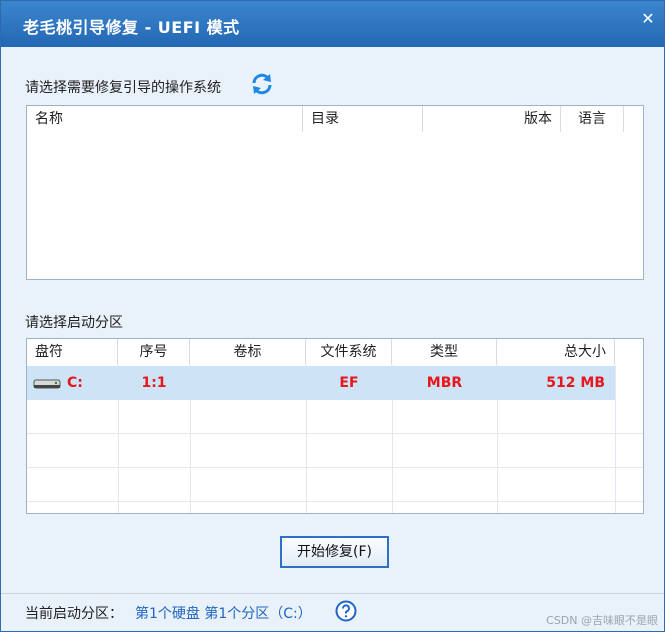 This screenshot has width=665, height=632. I want to click on column-header-directory: 目录, so click(363, 119).